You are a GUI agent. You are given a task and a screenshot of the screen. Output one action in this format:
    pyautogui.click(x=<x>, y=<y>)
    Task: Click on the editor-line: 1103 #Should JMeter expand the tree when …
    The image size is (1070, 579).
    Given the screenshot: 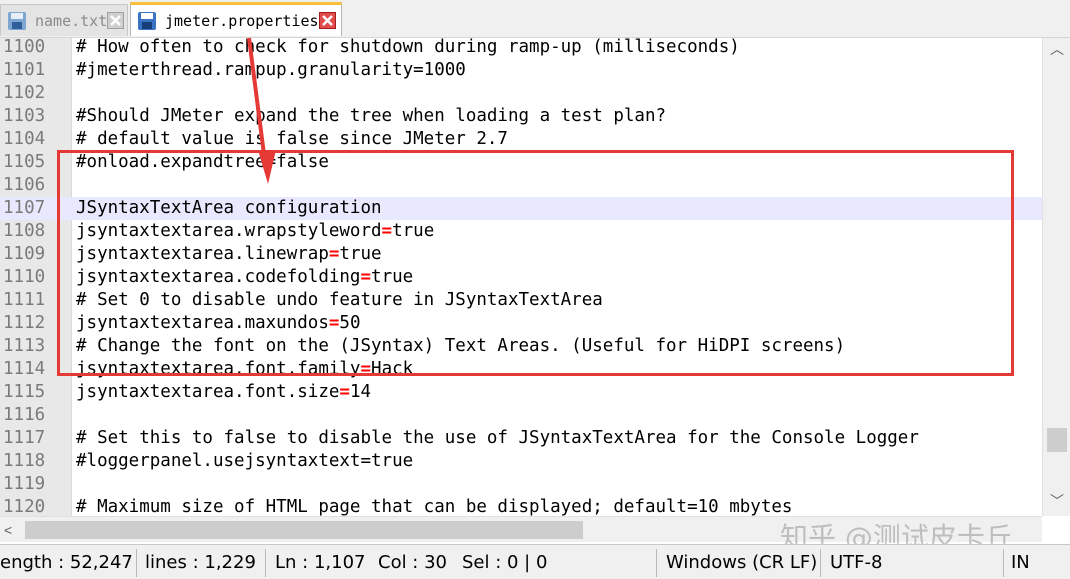 What is the action you would take?
    pyautogui.click(x=521, y=116)
    